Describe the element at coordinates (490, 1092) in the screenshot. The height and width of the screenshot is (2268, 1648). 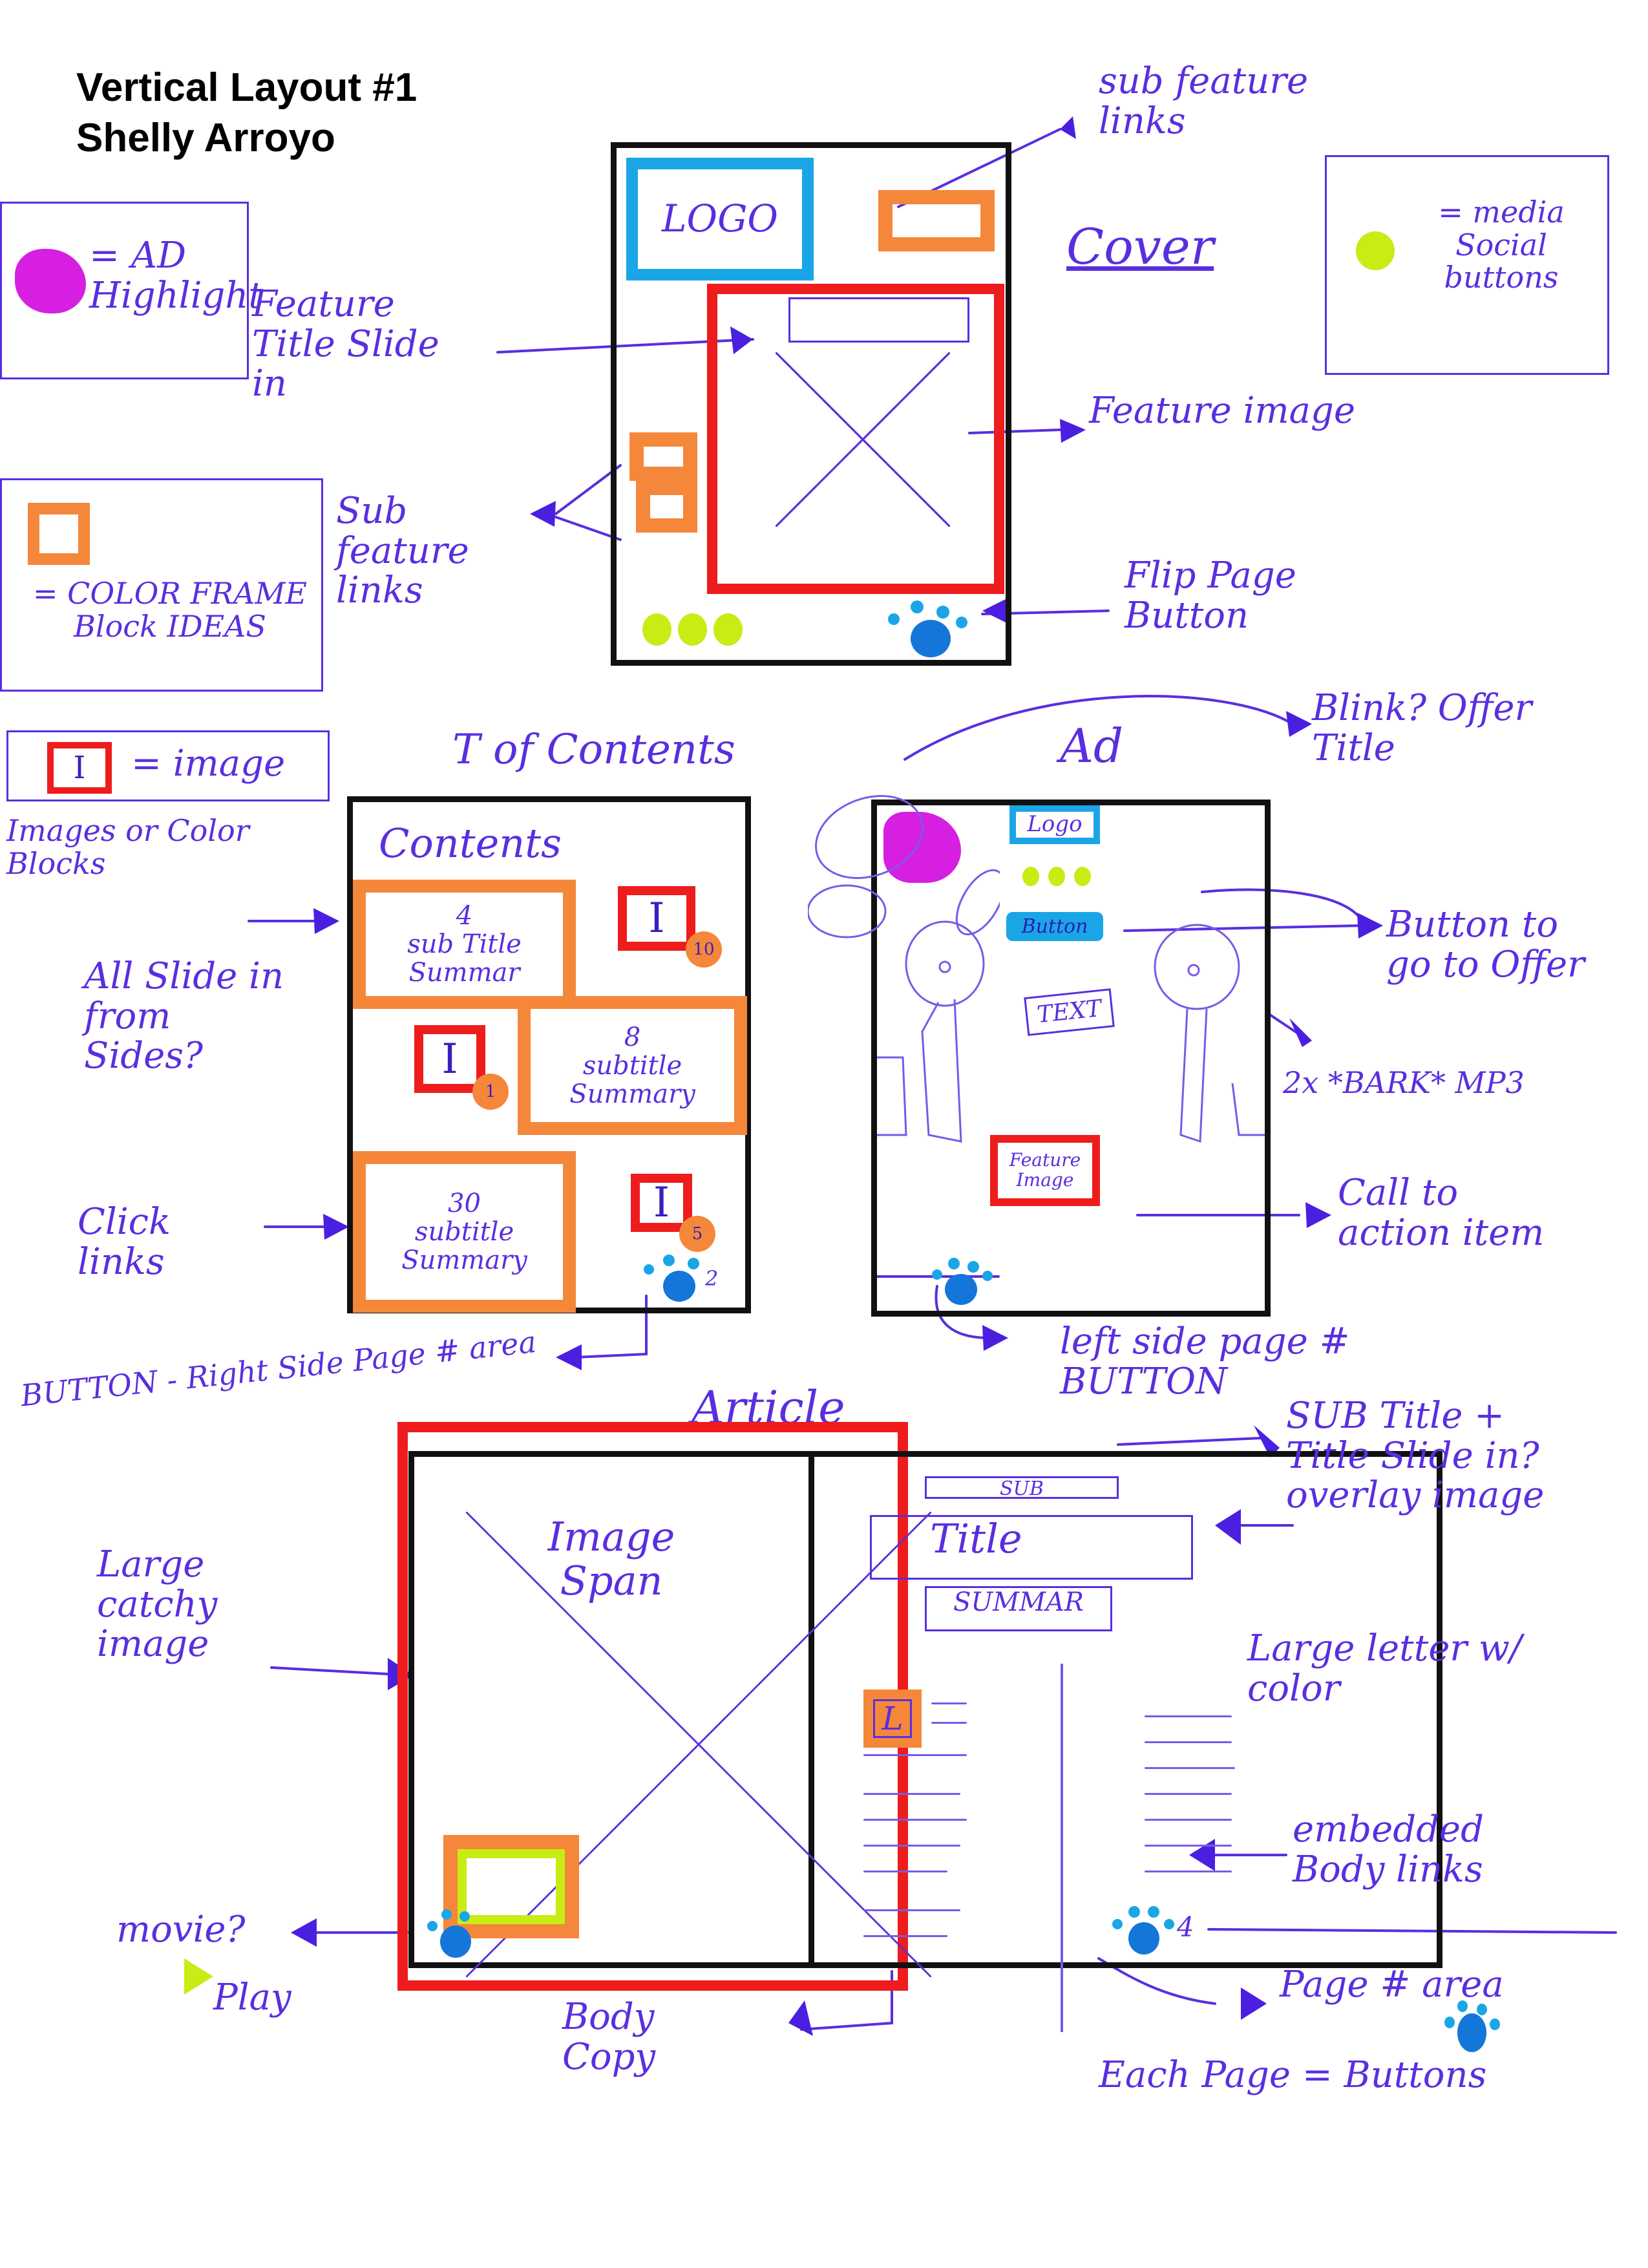
I see `toc-badge-2: 1` at that location.